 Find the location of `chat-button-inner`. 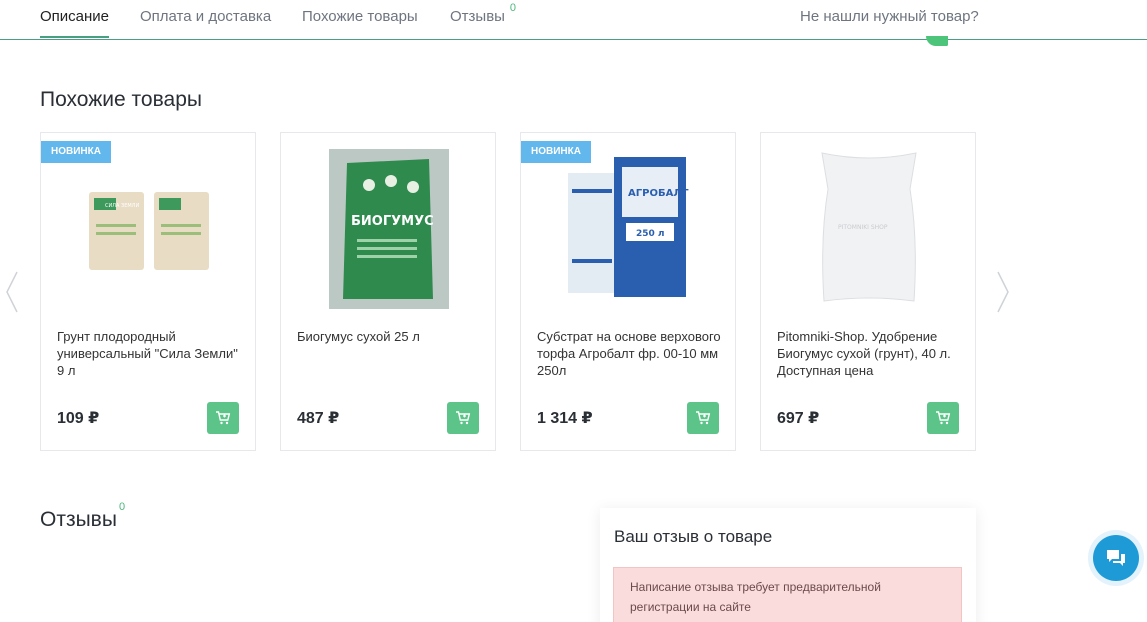

chat-button-inner is located at coordinates (1116, 558).